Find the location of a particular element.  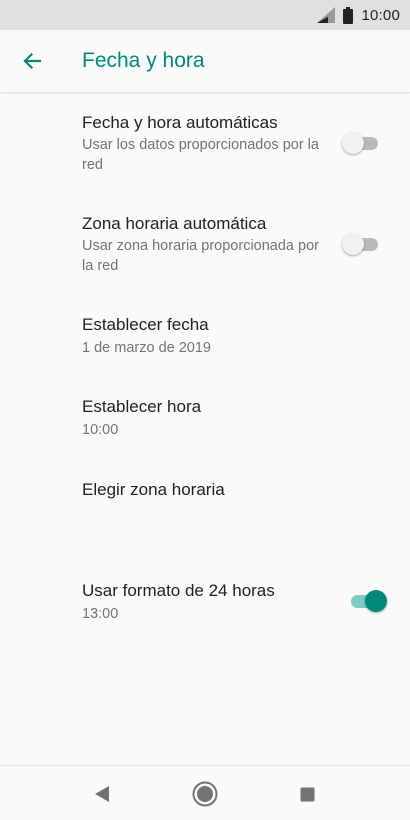

nav-home-button is located at coordinates (205, 794).